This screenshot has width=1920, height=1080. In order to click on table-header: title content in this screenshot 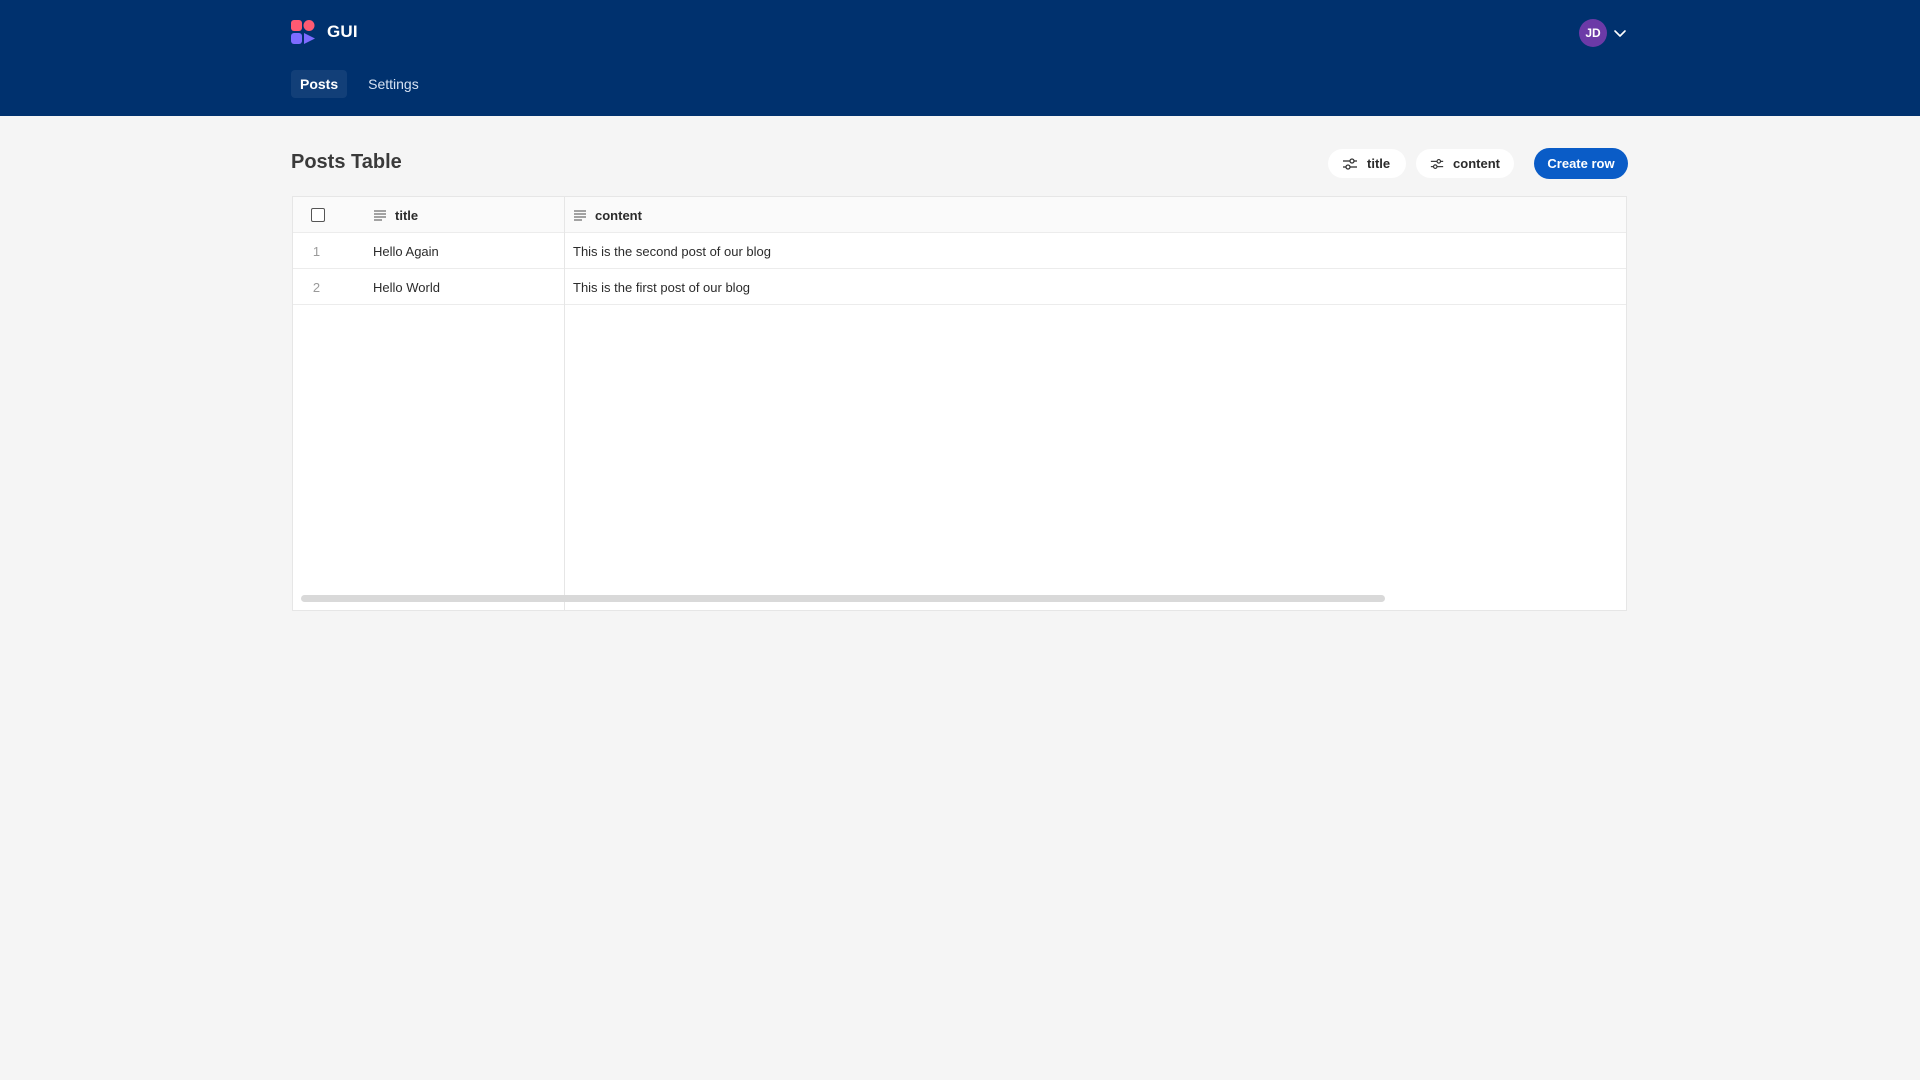, I will do `click(959, 215)`.